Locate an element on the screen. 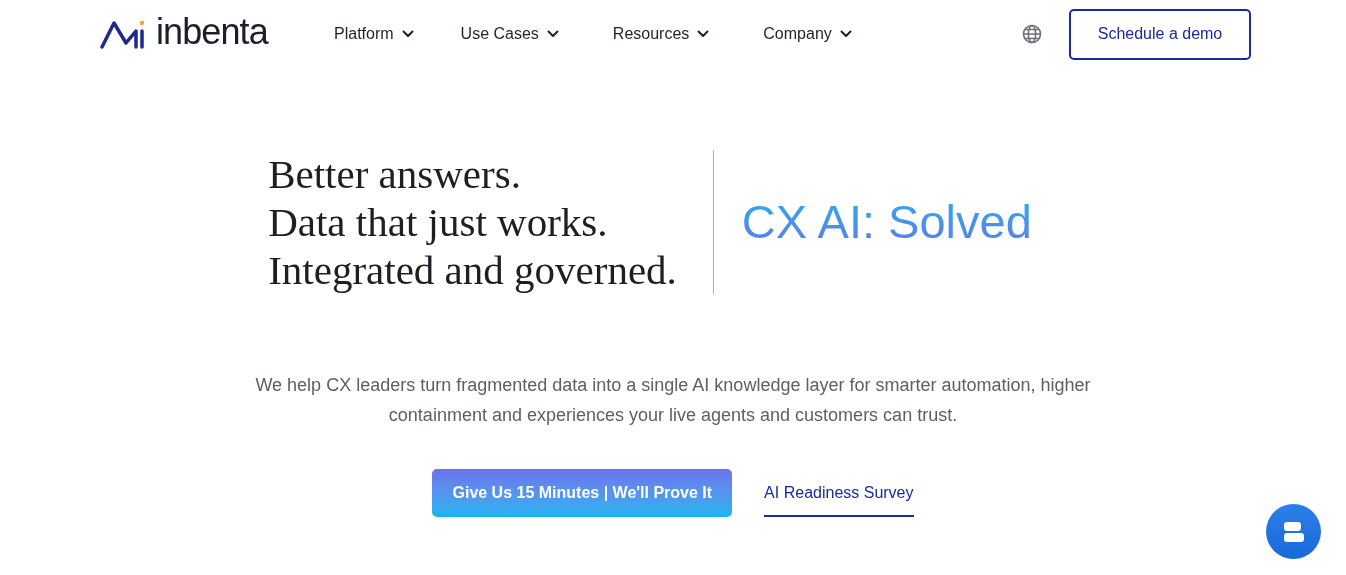 Image resolution: width=1346 pixels, height=575 pixels. chat-icon is located at coordinates (1293, 531).